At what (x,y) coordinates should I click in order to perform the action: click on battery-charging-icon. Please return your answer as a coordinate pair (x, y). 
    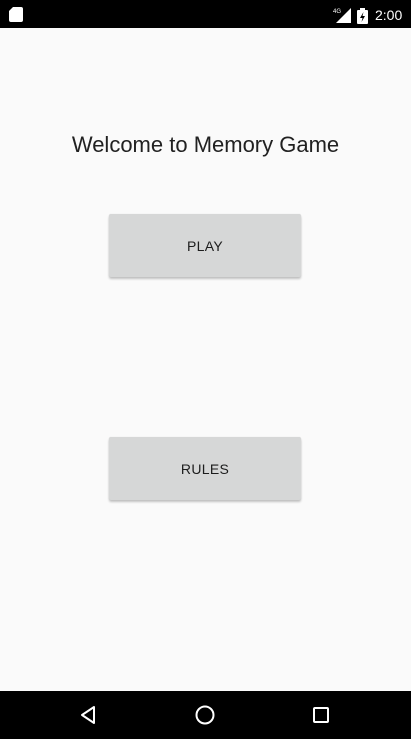
    Looking at the image, I should click on (362, 16).